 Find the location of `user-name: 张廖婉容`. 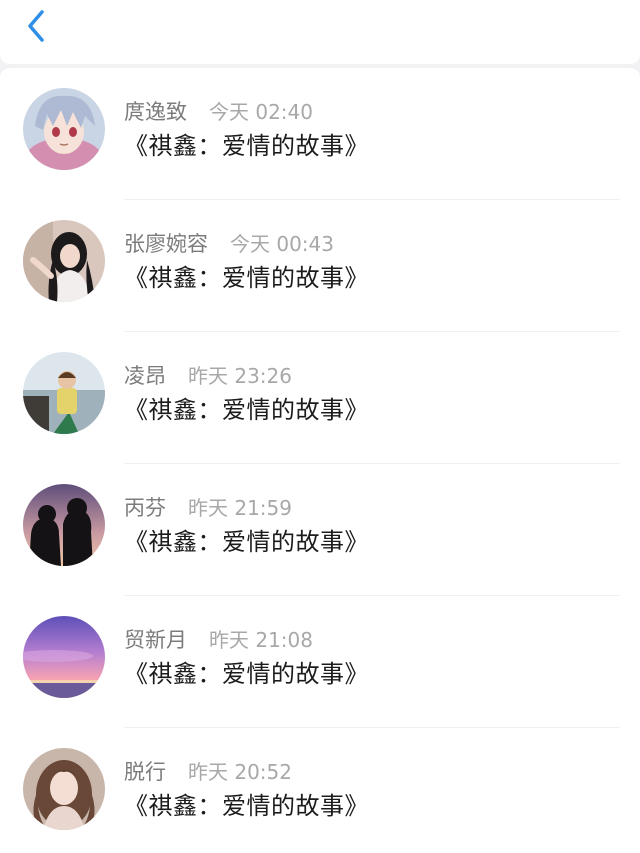

user-name: 张廖婉容 is located at coordinates (166, 244).